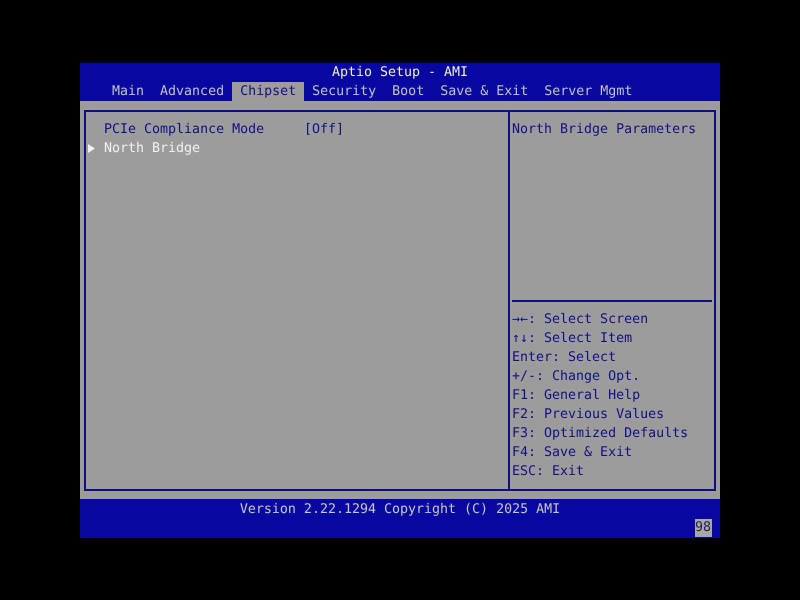  Describe the element at coordinates (128, 91) in the screenshot. I see `tab: Main` at that location.